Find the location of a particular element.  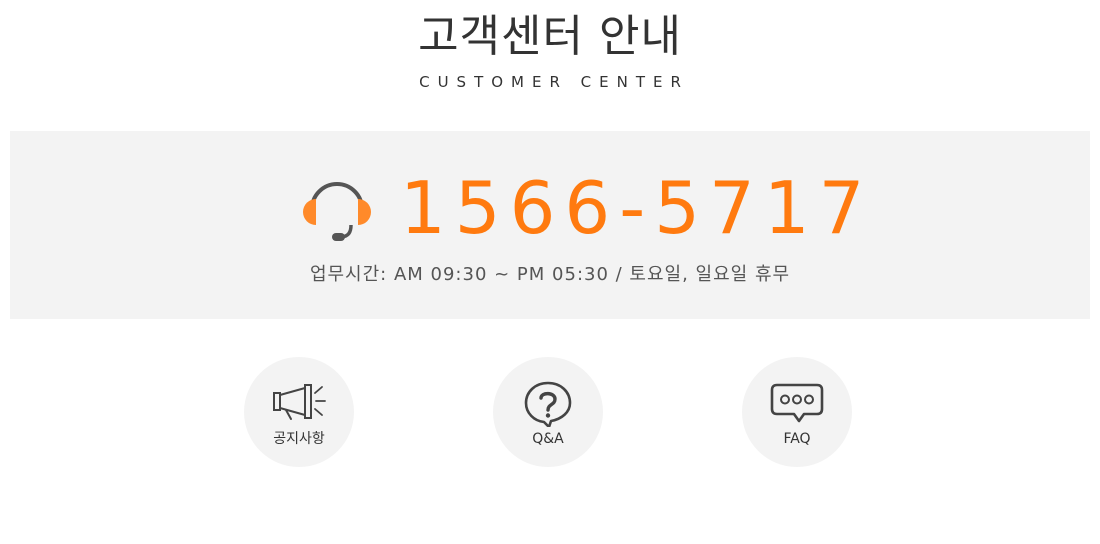

qna-link: Q&A is located at coordinates (548, 412).